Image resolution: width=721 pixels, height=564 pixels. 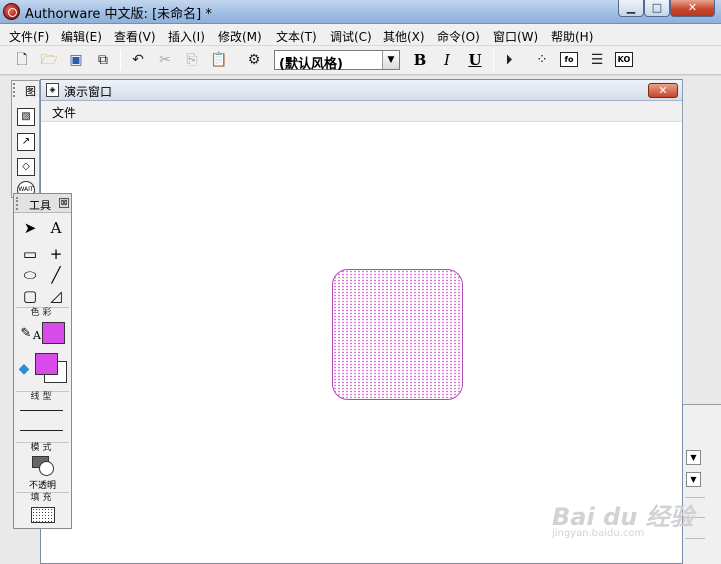 What do you see at coordinates (24, 369) in the screenshot?
I see `paint-bucket-icon: ◆` at bounding box center [24, 369].